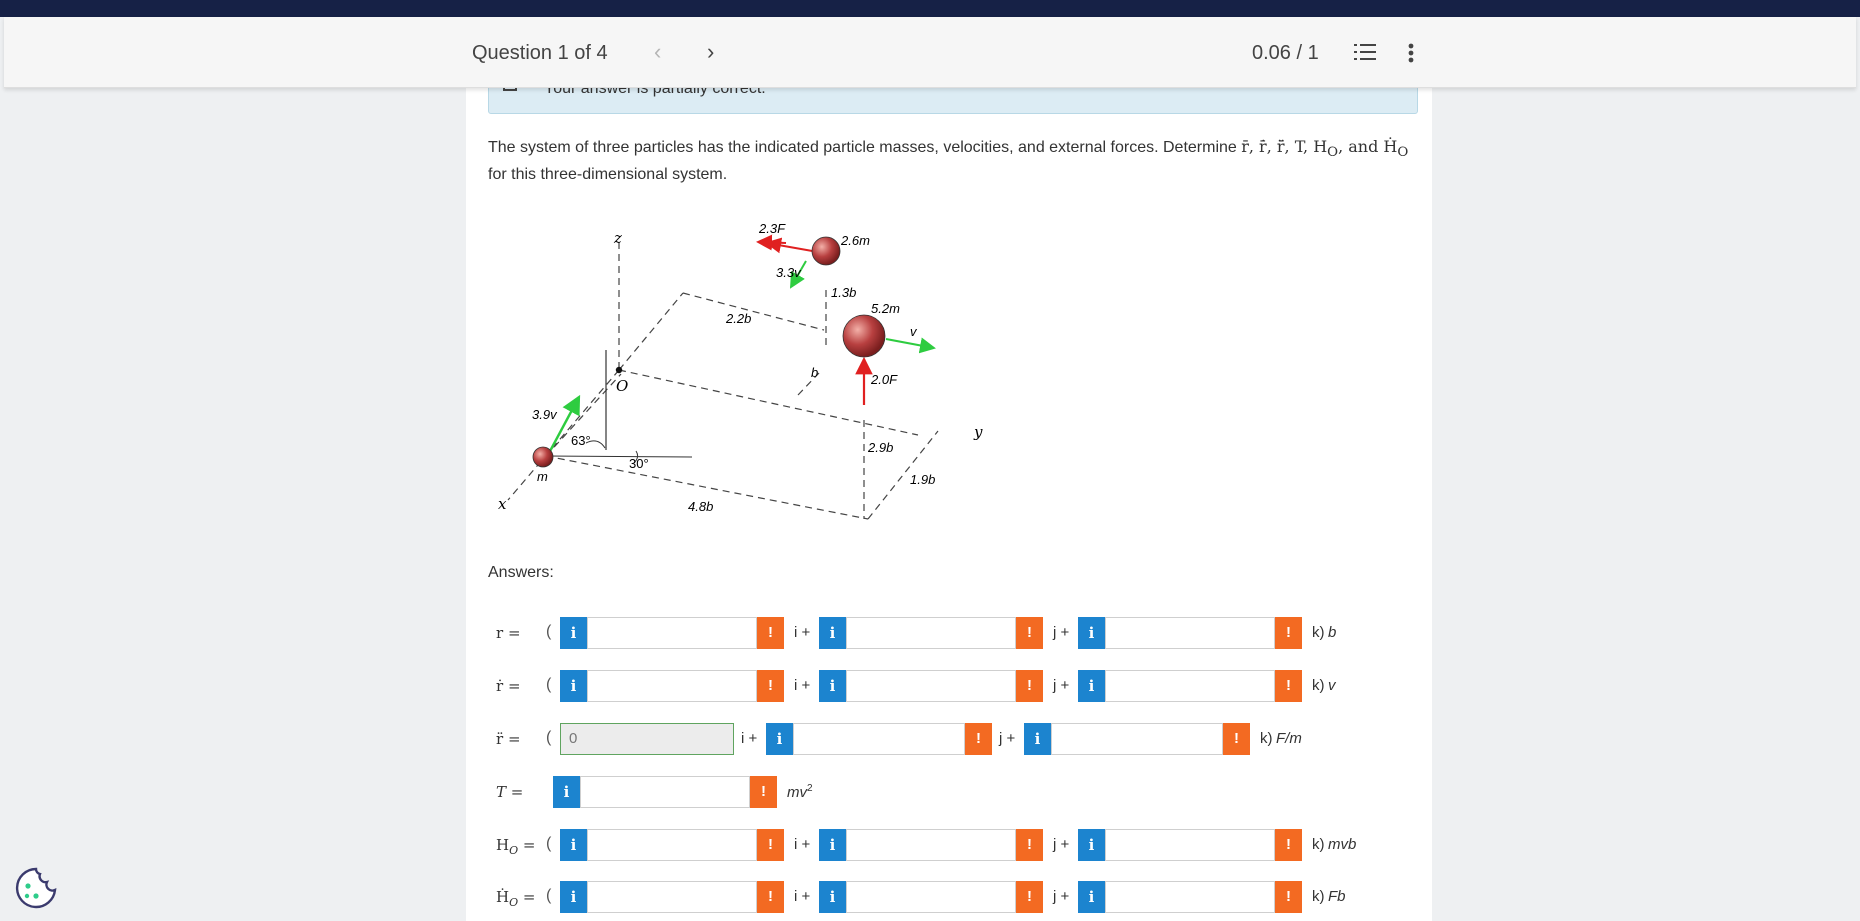 Image resolution: width=1860 pixels, height=921 pixels. What do you see at coordinates (914, 331) in the screenshot?
I see `label-vel-mid: v` at bounding box center [914, 331].